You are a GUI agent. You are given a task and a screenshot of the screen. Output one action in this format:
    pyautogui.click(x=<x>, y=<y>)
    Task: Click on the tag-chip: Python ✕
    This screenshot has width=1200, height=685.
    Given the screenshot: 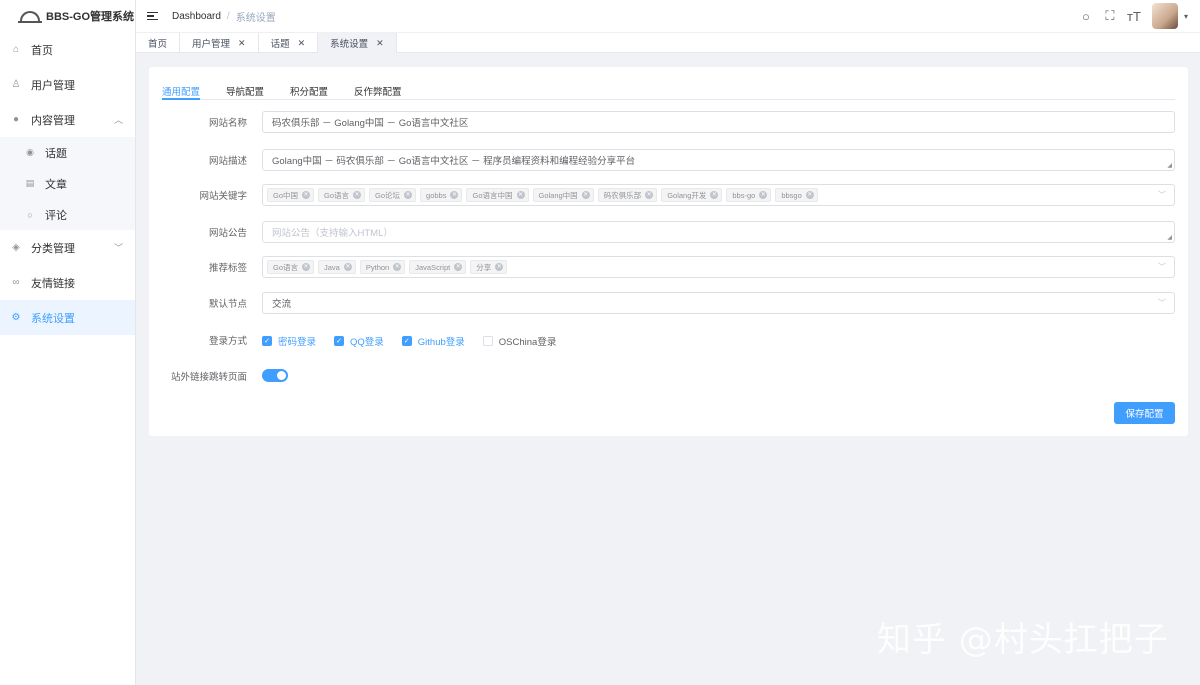 What is the action you would take?
    pyautogui.click(x=382, y=267)
    